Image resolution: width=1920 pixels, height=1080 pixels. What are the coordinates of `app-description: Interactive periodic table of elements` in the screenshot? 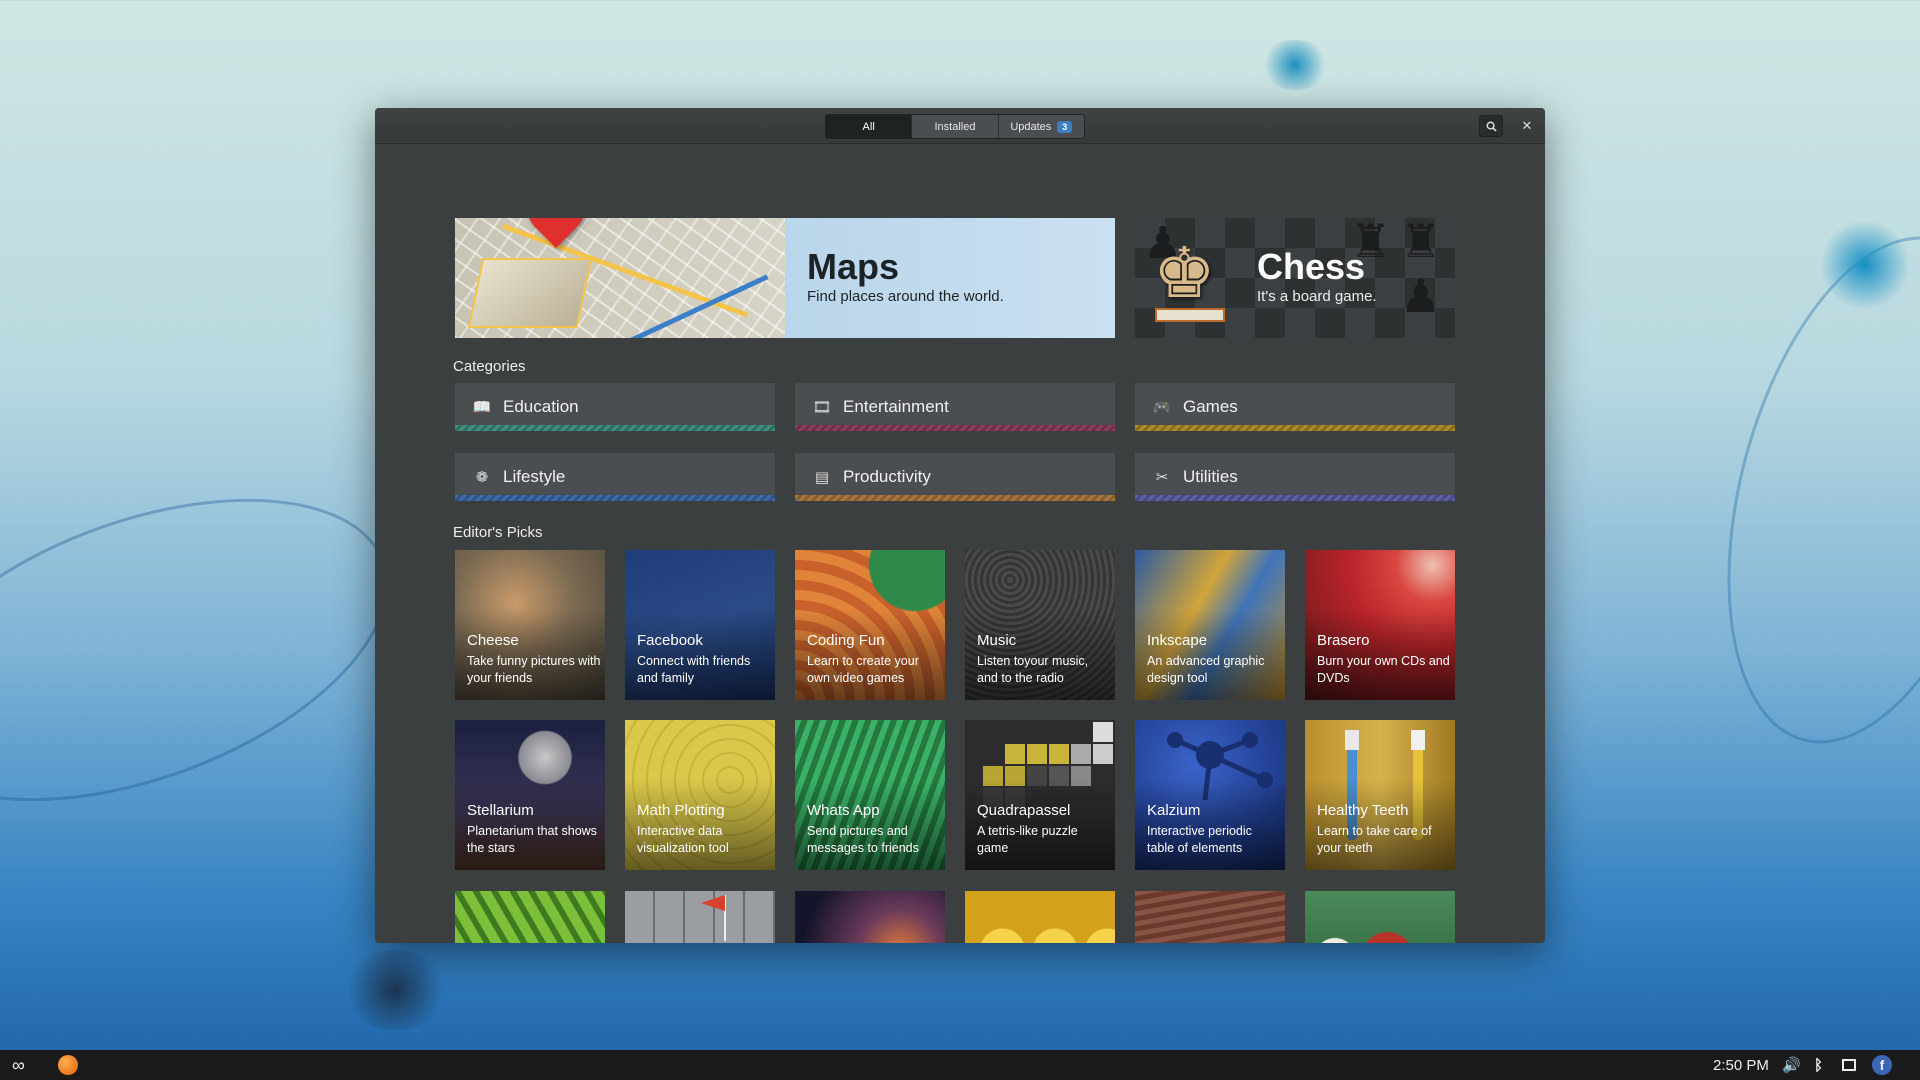 It's located at (1199, 839).